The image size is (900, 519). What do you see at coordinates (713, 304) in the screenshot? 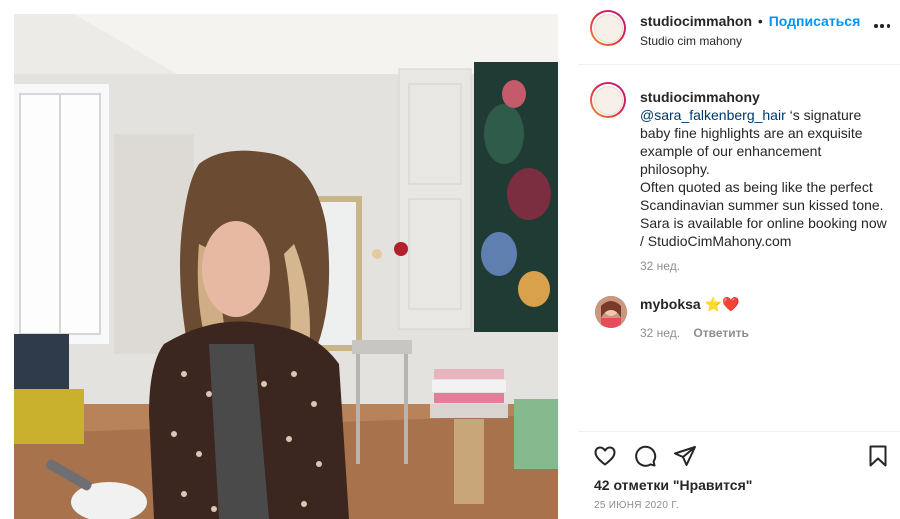
I see `star-emoji: ⭐` at bounding box center [713, 304].